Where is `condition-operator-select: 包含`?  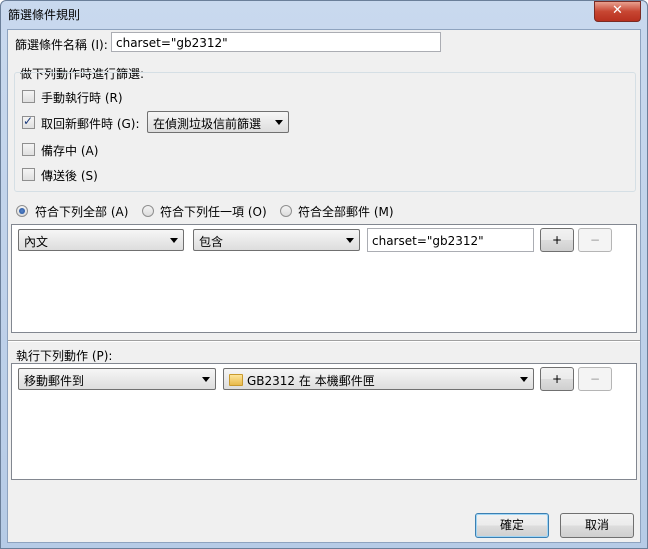 condition-operator-select: 包含 is located at coordinates (276, 240).